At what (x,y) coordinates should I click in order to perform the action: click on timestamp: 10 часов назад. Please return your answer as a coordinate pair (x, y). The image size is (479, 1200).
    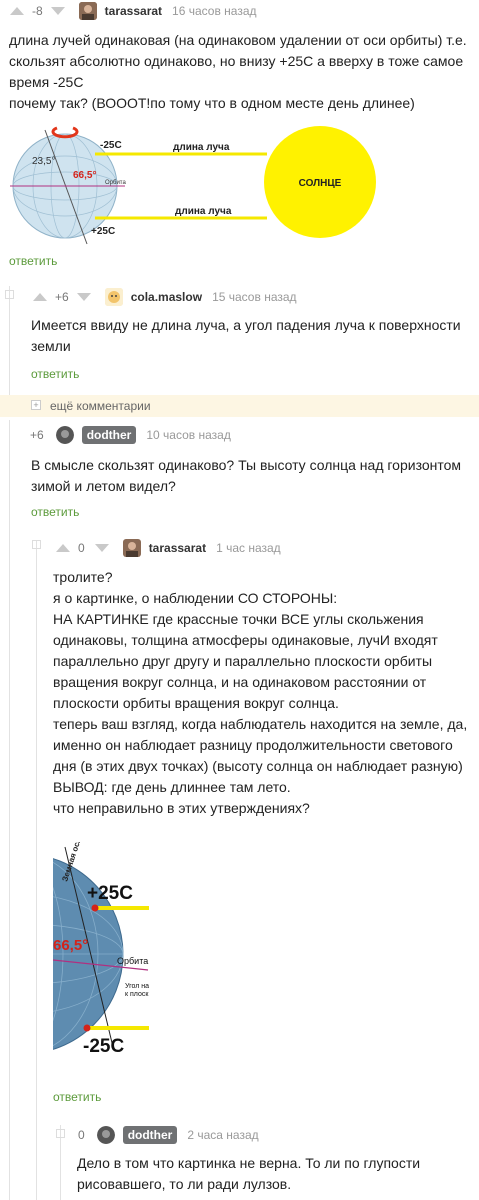
    Looking at the image, I should click on (188, 435).